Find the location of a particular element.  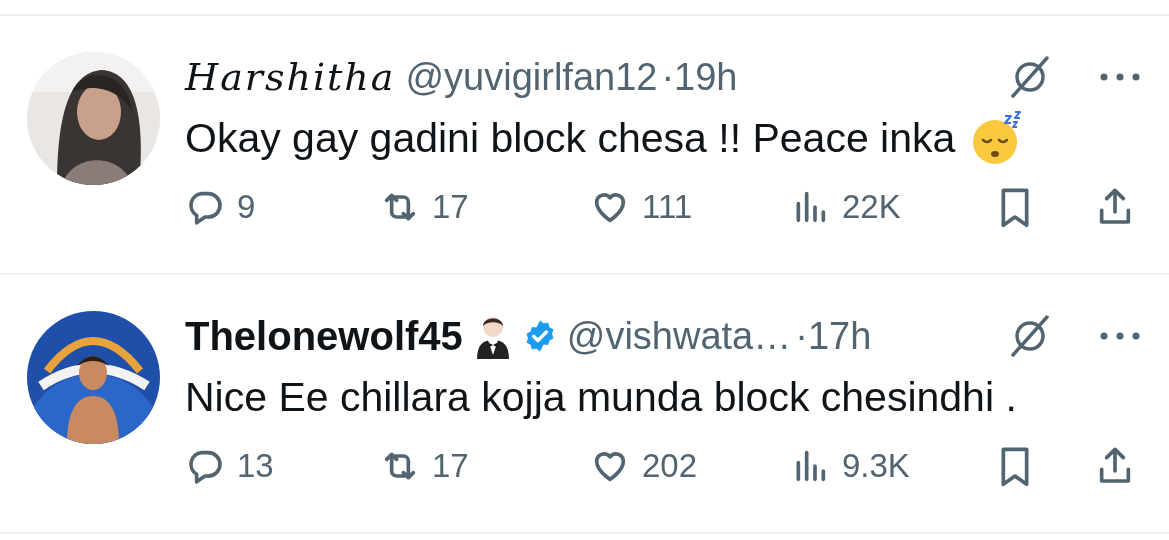

views-button: 22K is located at coordinates (892, 207).